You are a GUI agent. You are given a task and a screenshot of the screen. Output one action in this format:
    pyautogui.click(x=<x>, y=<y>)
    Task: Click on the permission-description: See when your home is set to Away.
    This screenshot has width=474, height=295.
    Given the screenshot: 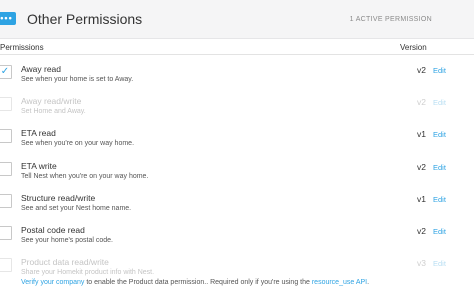 What is the action you would take?
    pyautogui.click(x=77, y=79)
    